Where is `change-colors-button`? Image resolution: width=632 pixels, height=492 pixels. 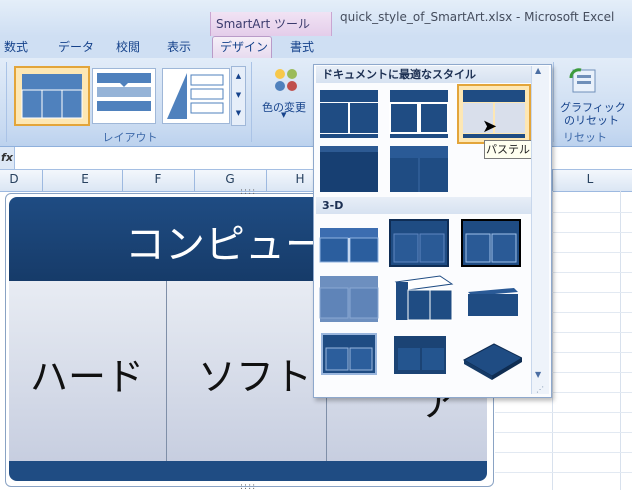 change-colors-button is located at coordinates (287, 81).